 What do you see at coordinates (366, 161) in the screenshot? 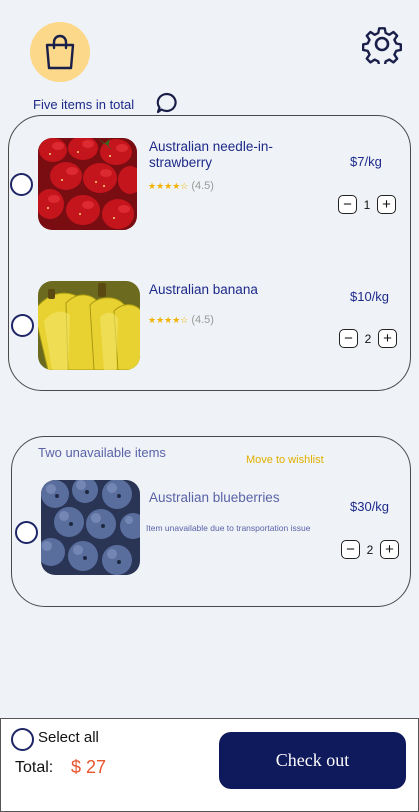
I see `product-price: $7/kg` at bounding box center [366, 161].